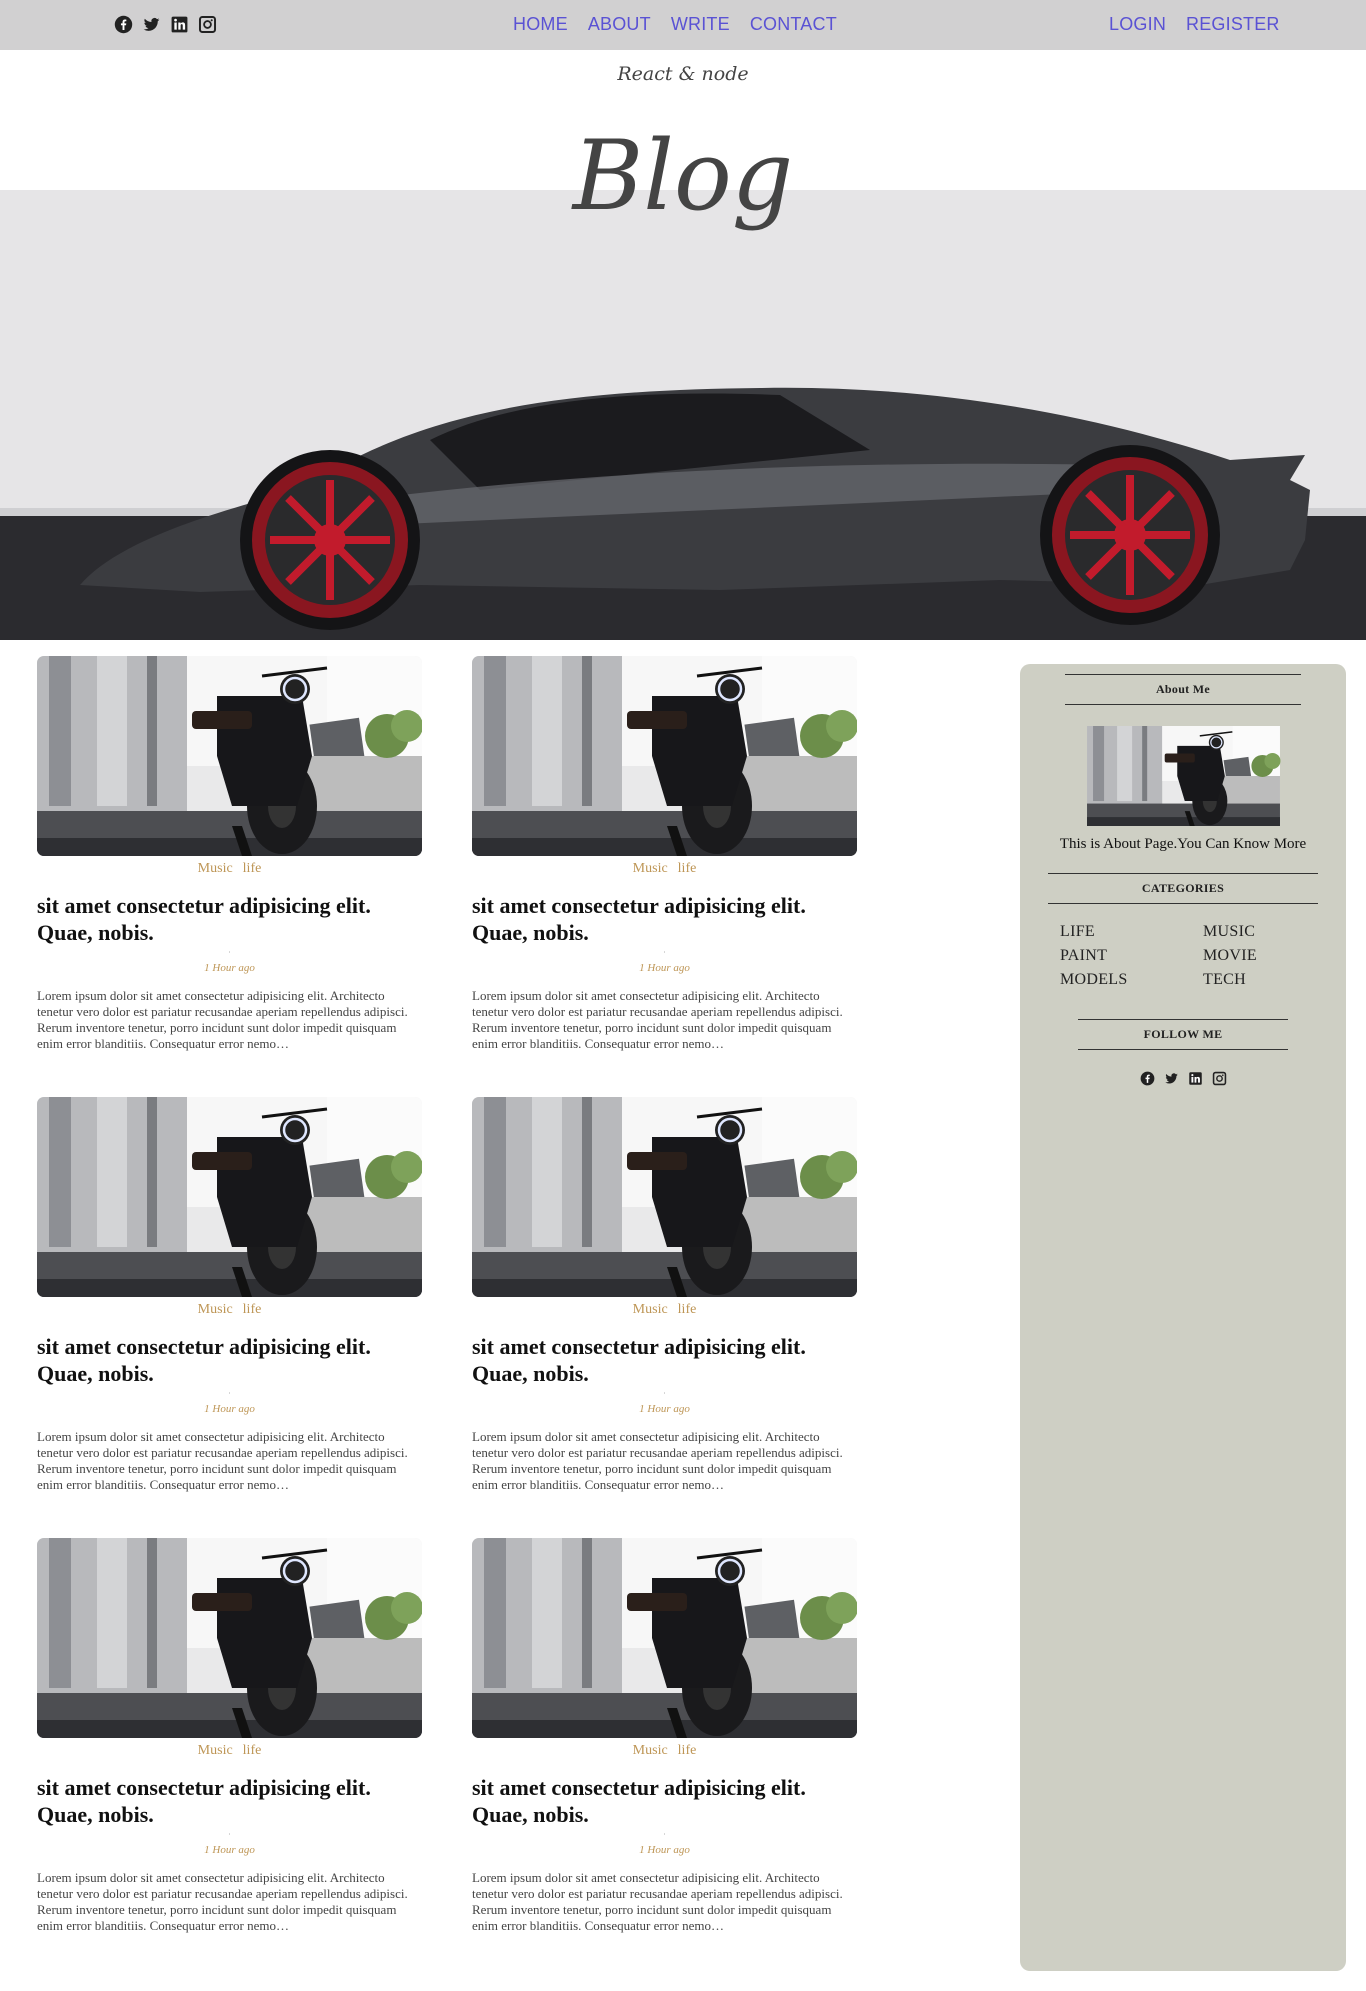 This screenshot has height=1991, width=1366. Describe the element at coordinates (1137, 24) in the screenshot. I see `login-link: LOGIN` at that location.